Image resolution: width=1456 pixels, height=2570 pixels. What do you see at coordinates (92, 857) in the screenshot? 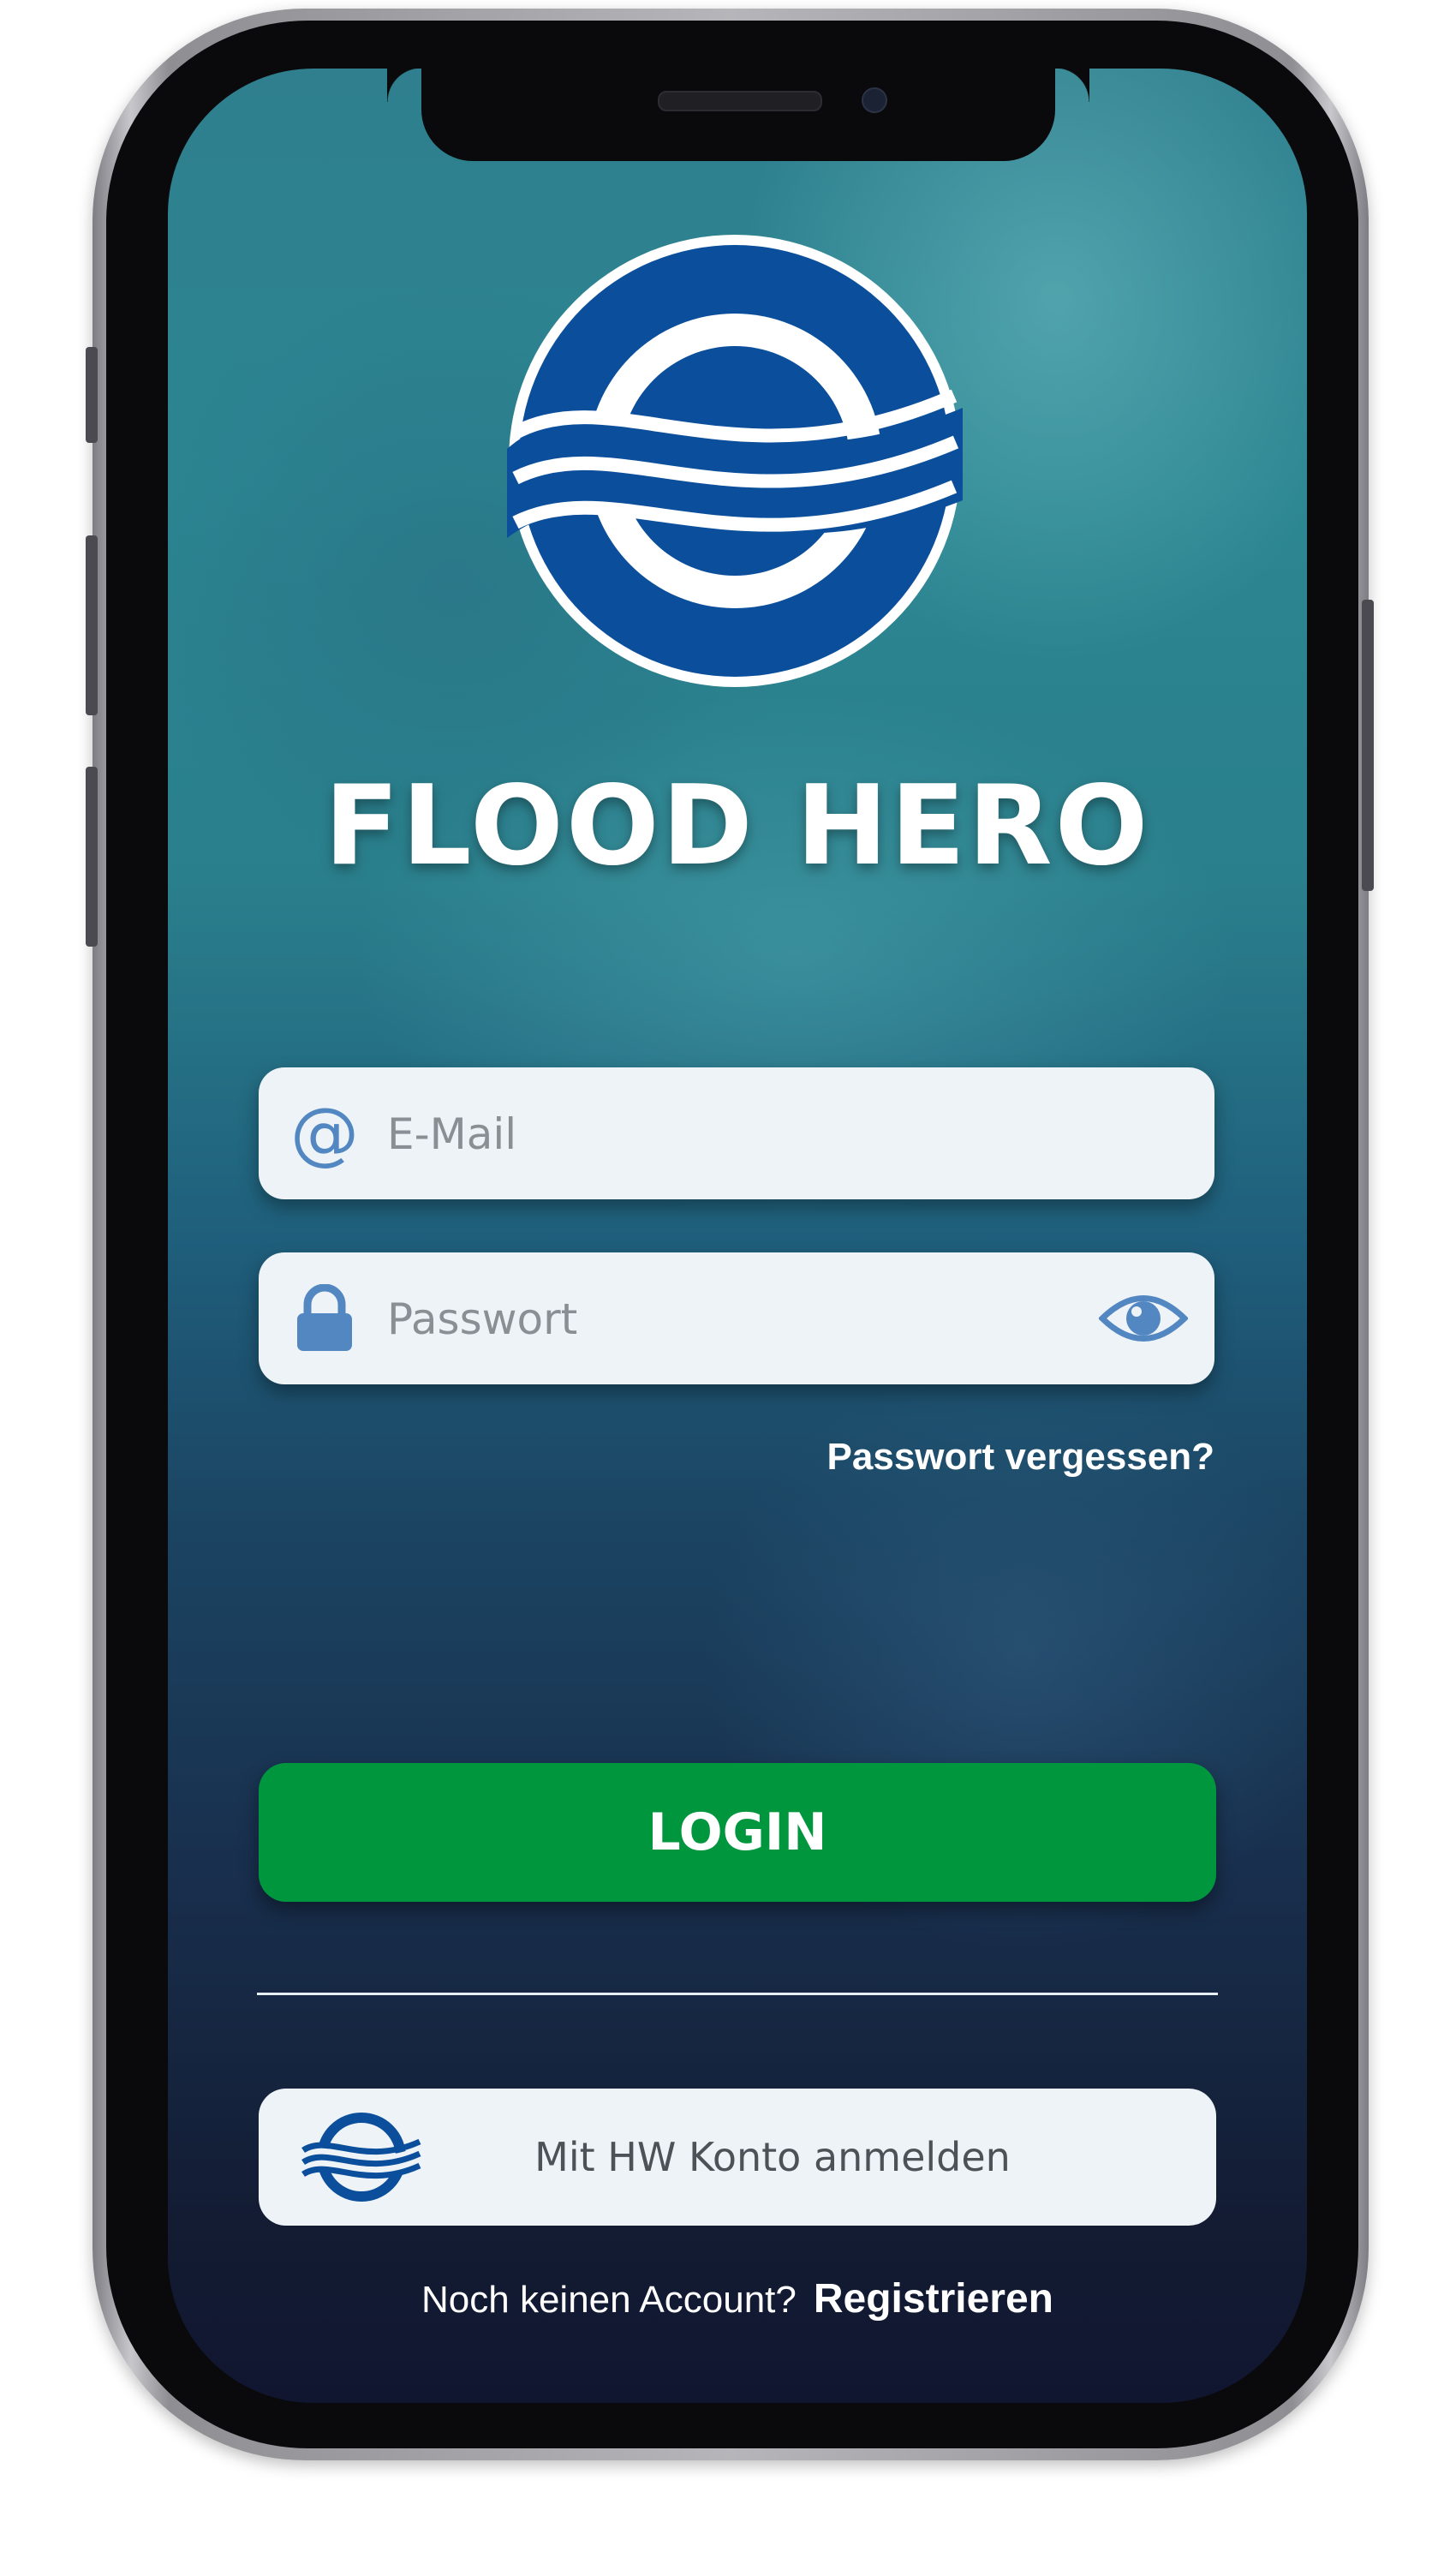
I see `volume-down-button` at bounding box center [92, 857].